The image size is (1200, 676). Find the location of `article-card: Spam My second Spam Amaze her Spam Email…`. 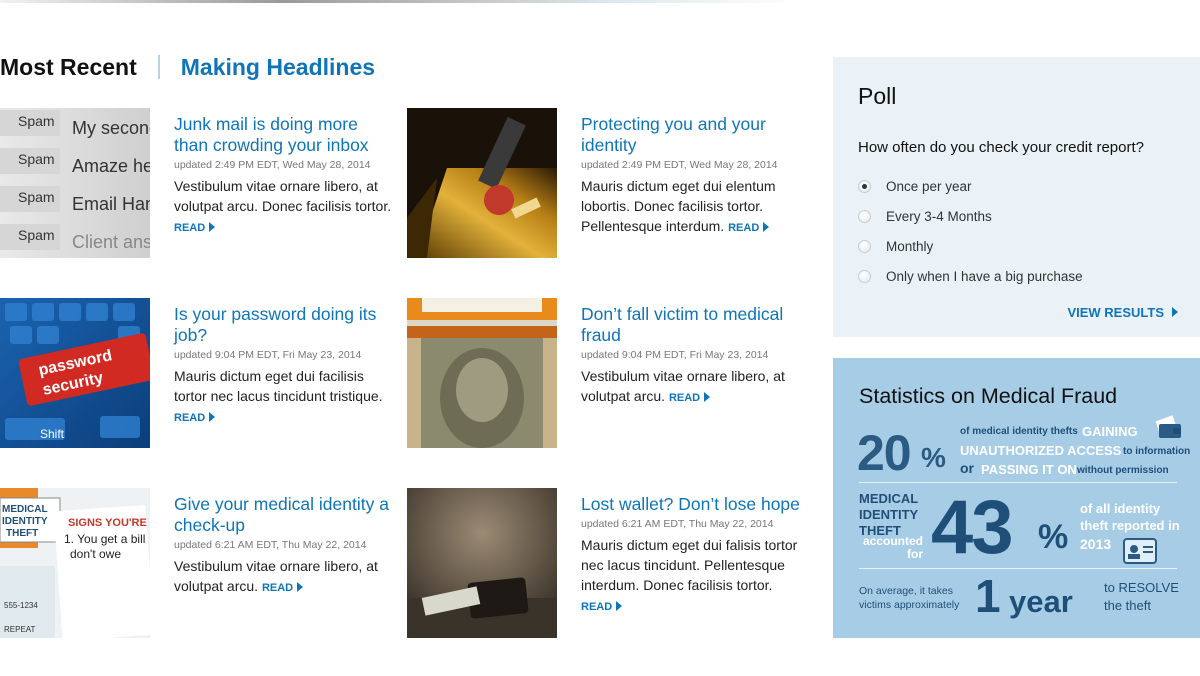

article-card: Spam My second Spam Amaze her Spam Email… is located at coordinates (200, 183).